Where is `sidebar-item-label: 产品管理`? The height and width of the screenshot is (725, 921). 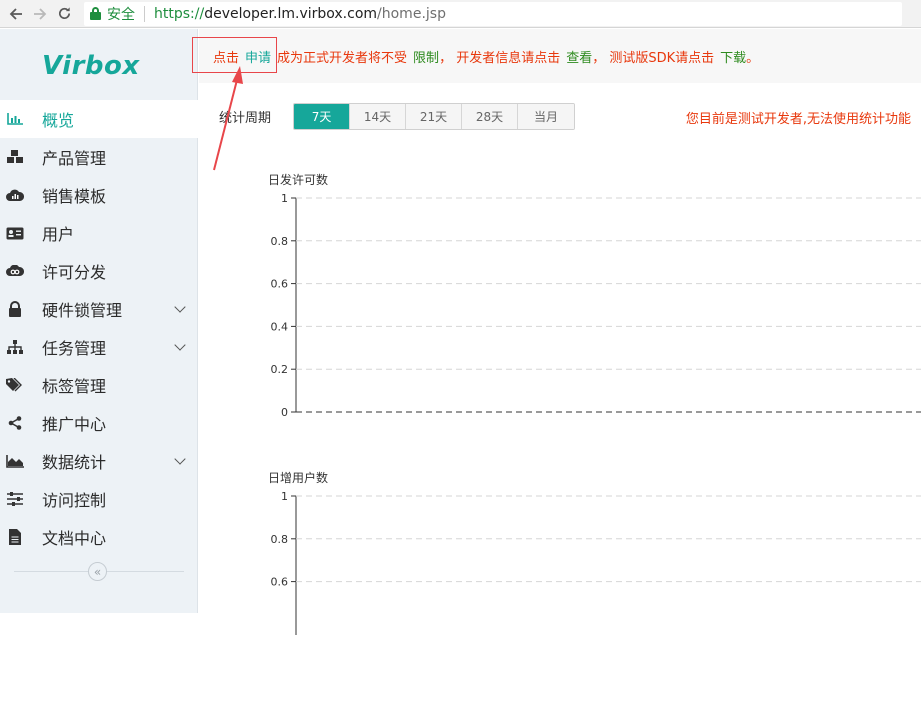
sidebar-item-label: 产品管理 is located at coordinates (74, 158).